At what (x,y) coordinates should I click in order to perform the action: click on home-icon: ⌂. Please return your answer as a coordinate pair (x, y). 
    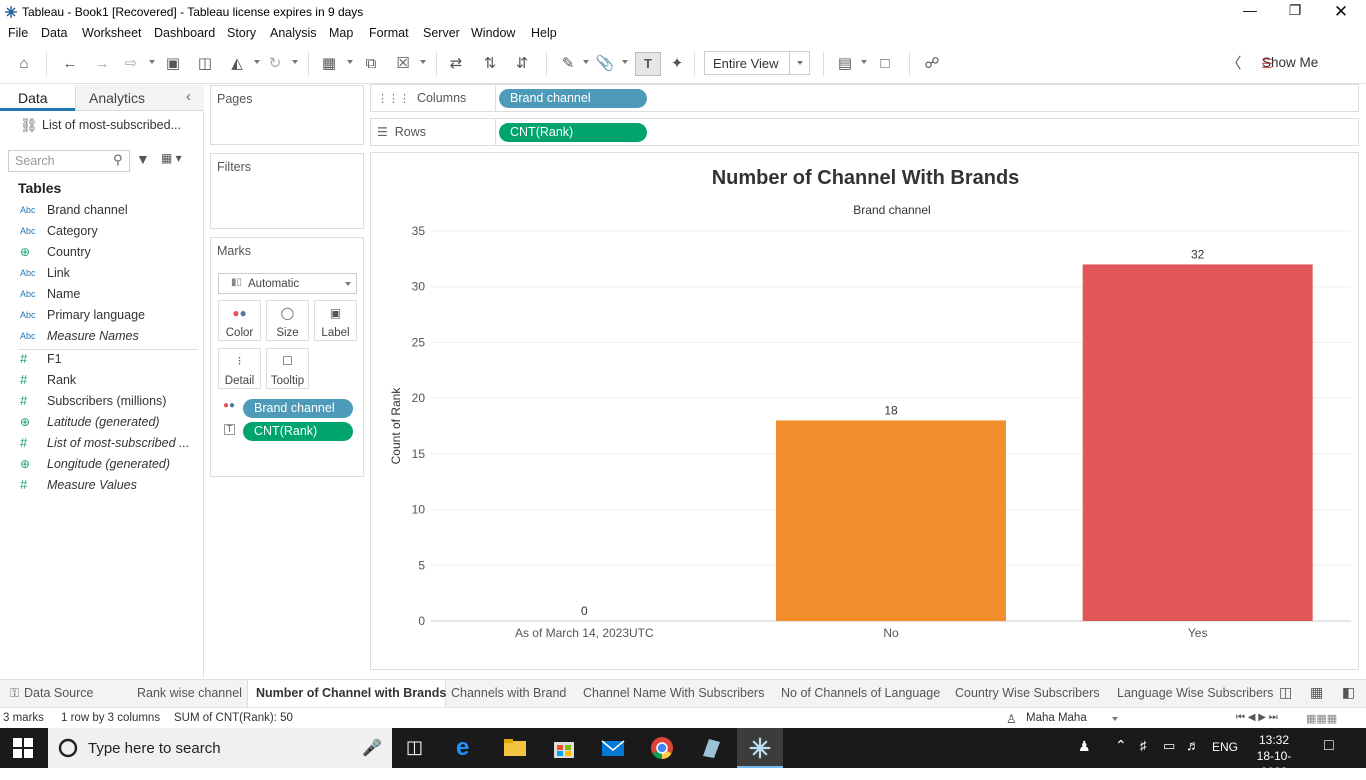
    Looking at the image, I should click on (24, 64).